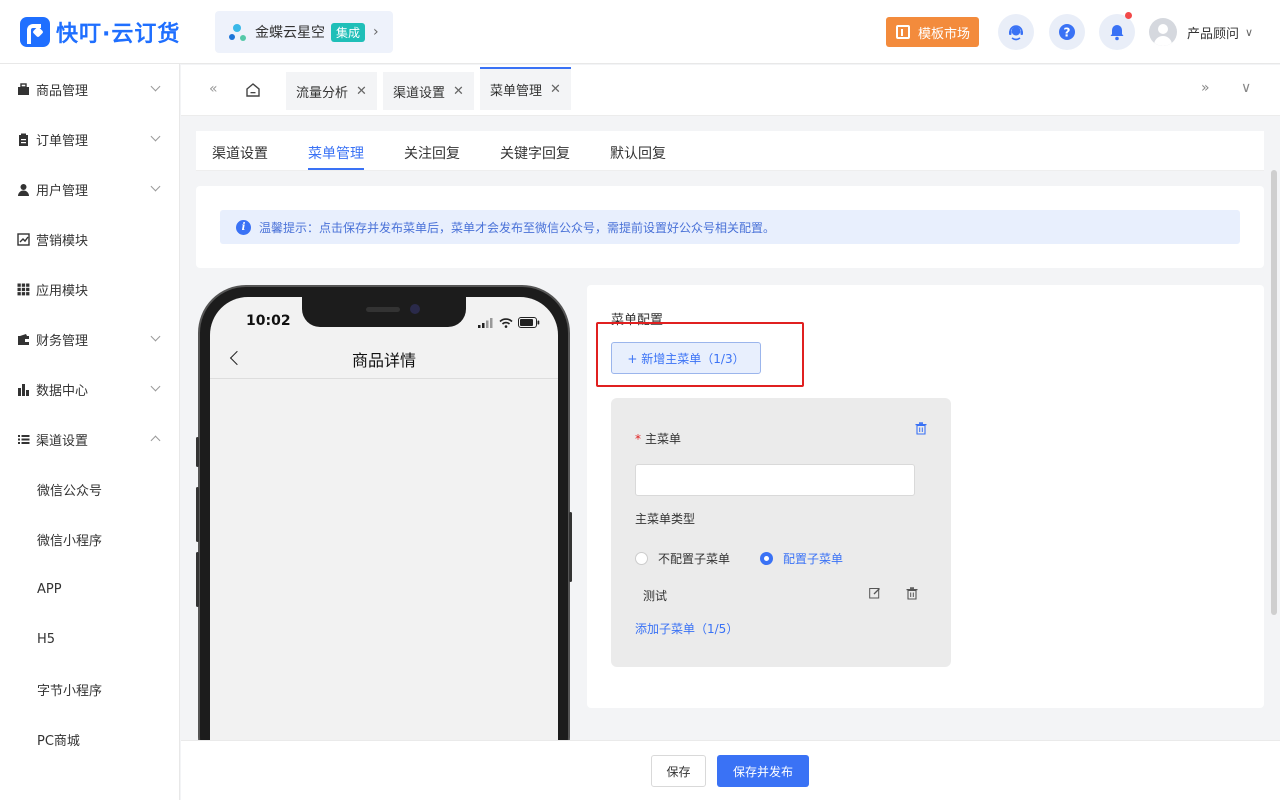 This screenshot has height=800, width=1280. Describe the element at coordinates (638, 153) in the screenshot. I see `tab-default-reply: 默认回复` at that location.